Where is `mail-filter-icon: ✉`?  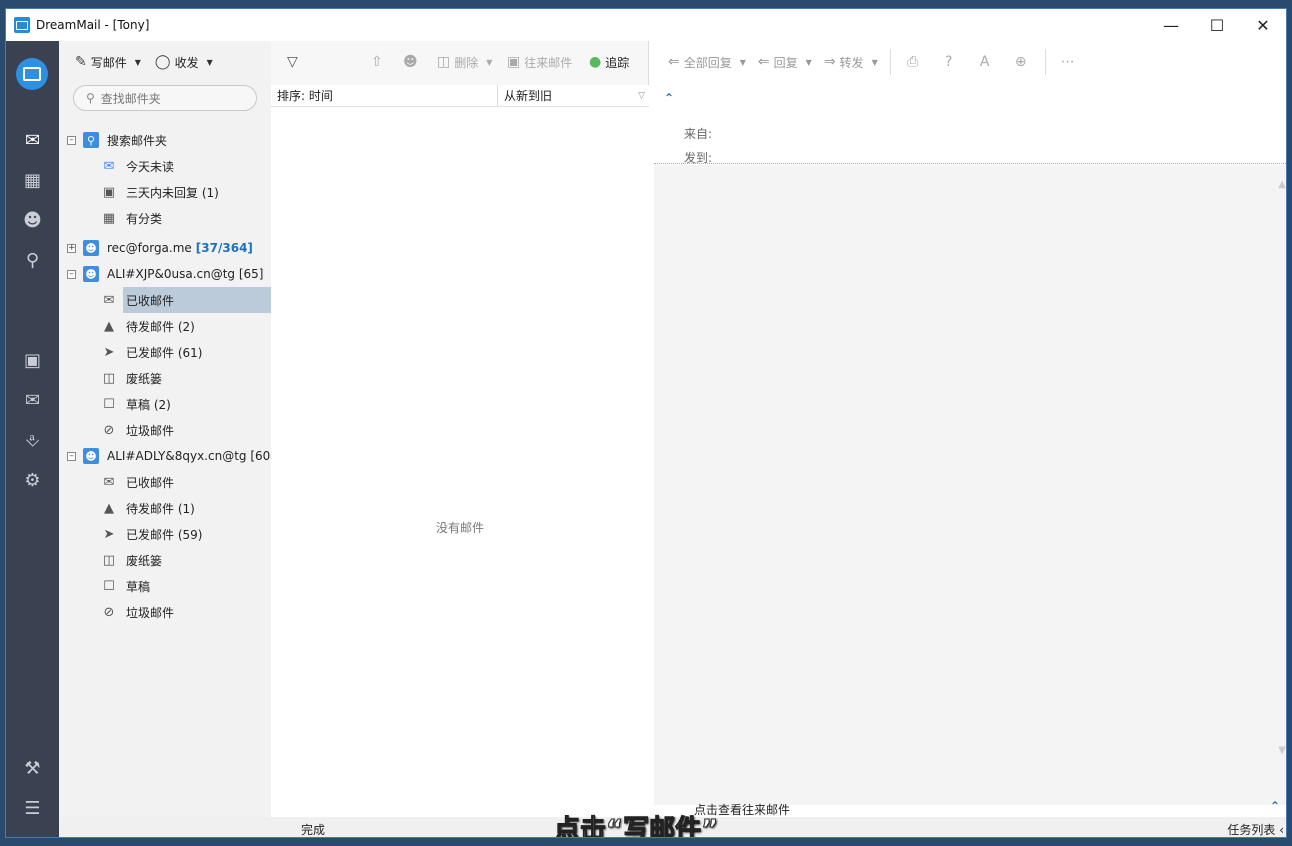
mail-filter-icon: ✉ is located at coordinates (32, 400).